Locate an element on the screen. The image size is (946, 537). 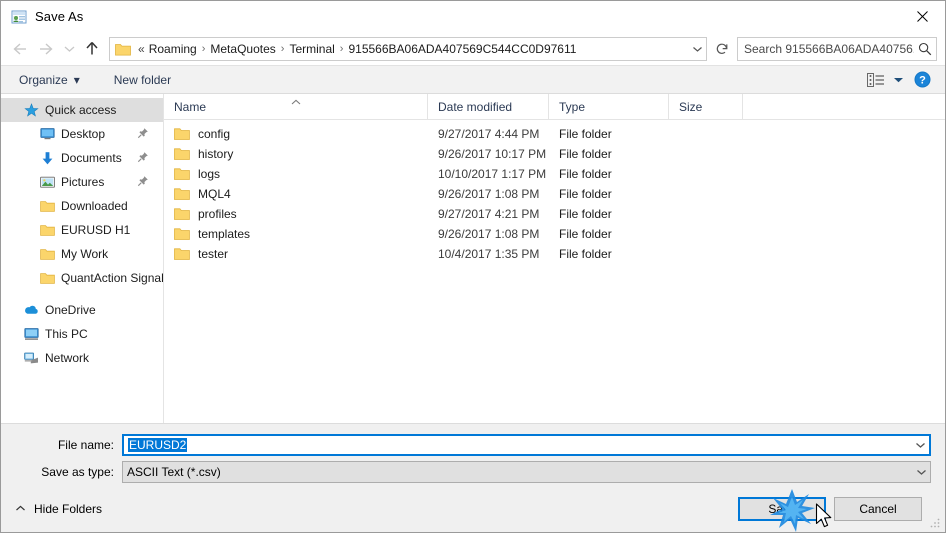
view-dropdown-chevron-icon is located at coordinates (898, 80).